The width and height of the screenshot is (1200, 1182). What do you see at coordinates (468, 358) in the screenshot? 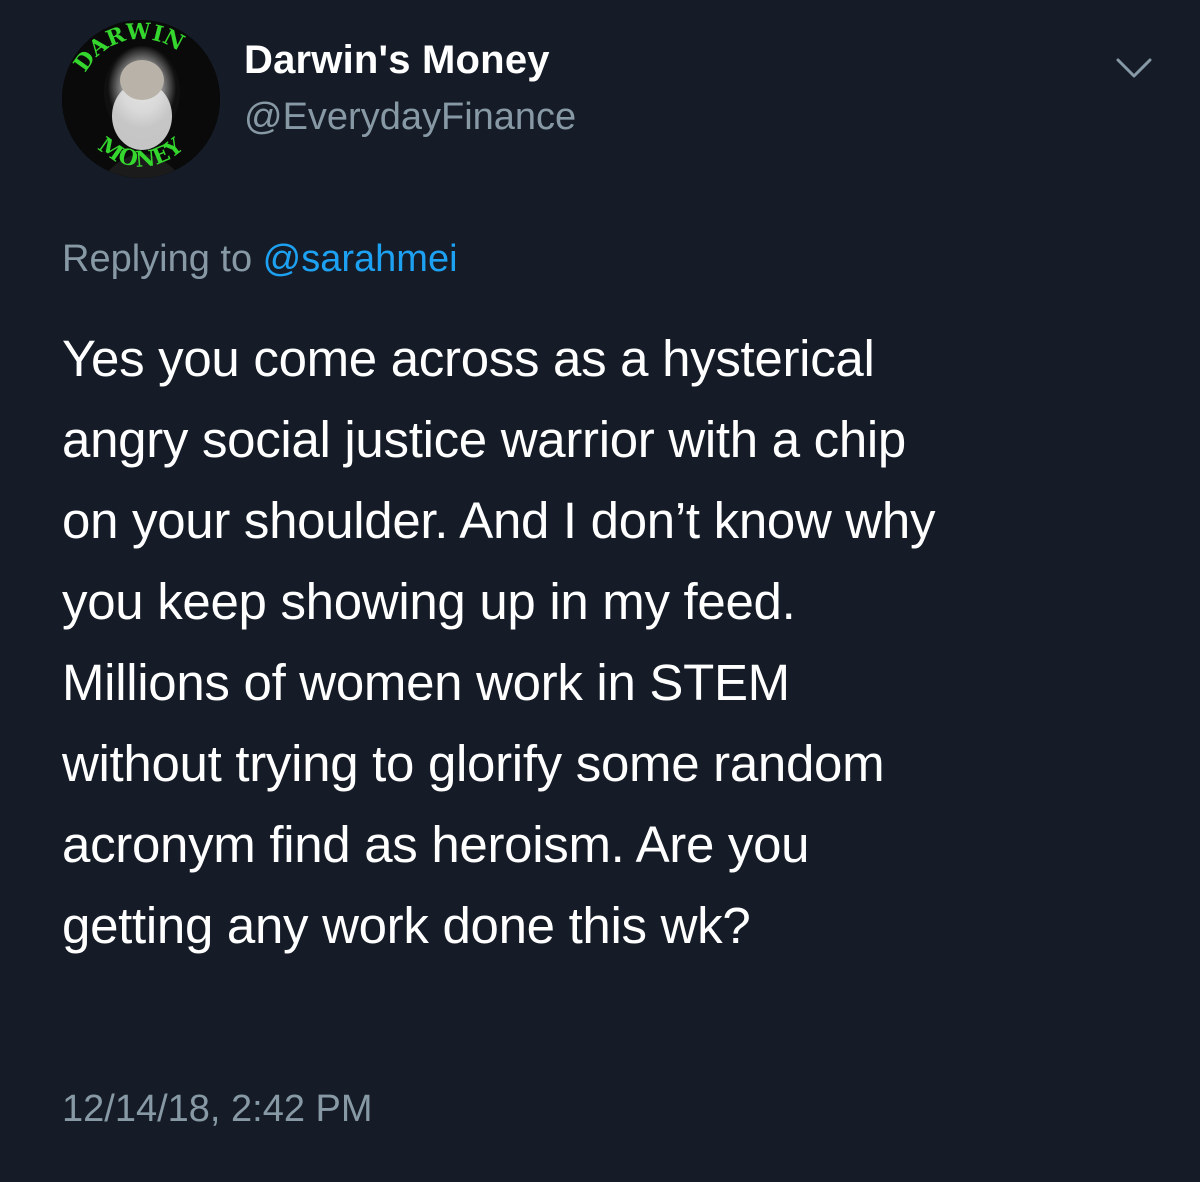
I see `tweet-text-line: Yes you come across as a hysterical` at bounding box center [468, 358].